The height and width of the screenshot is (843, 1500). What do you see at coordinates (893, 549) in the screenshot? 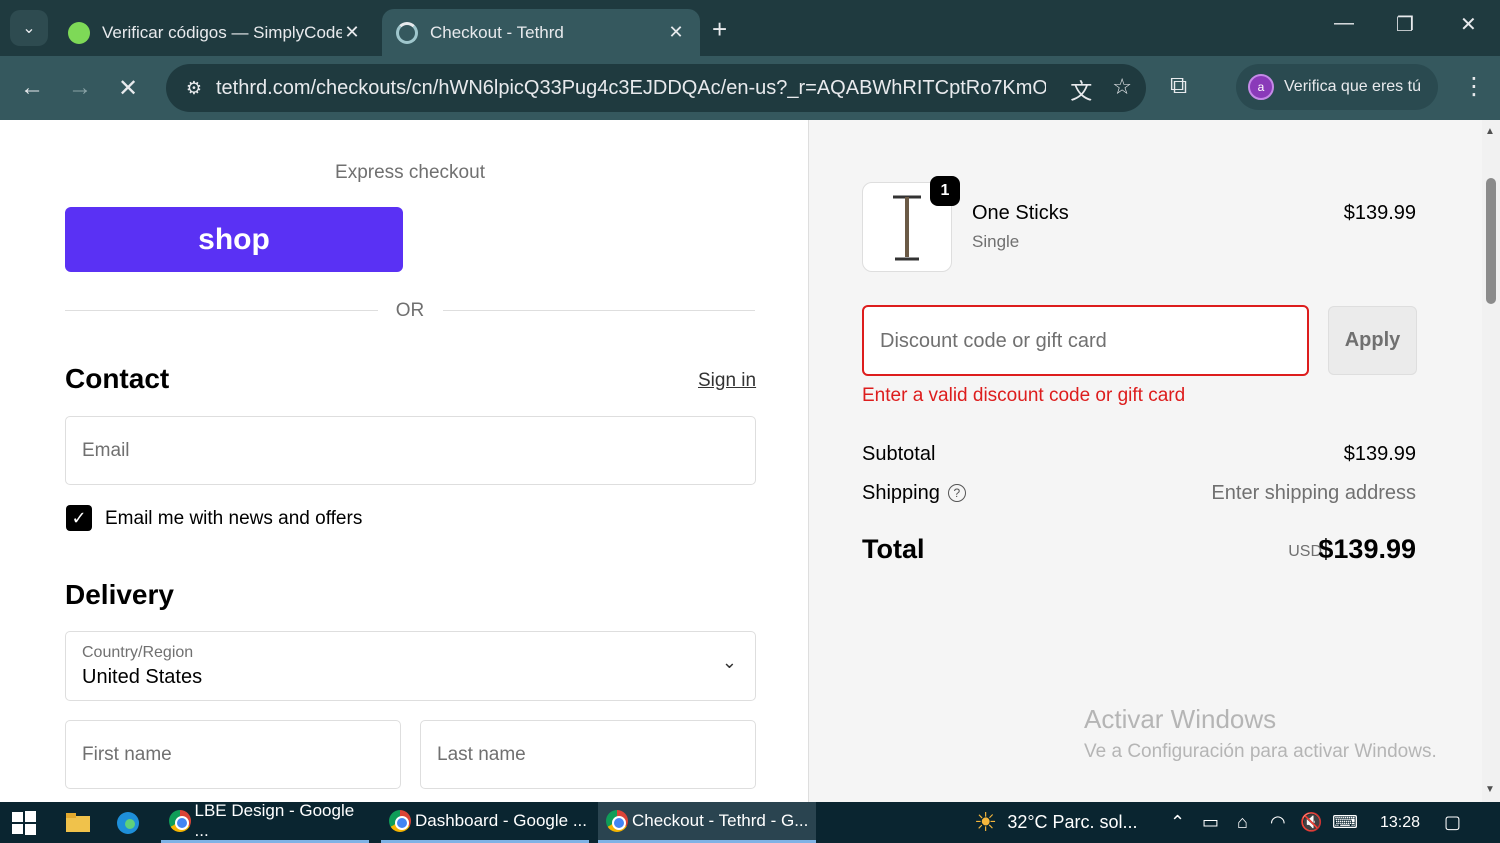
I see `total-label: Total` at bounding box center [893, 549].